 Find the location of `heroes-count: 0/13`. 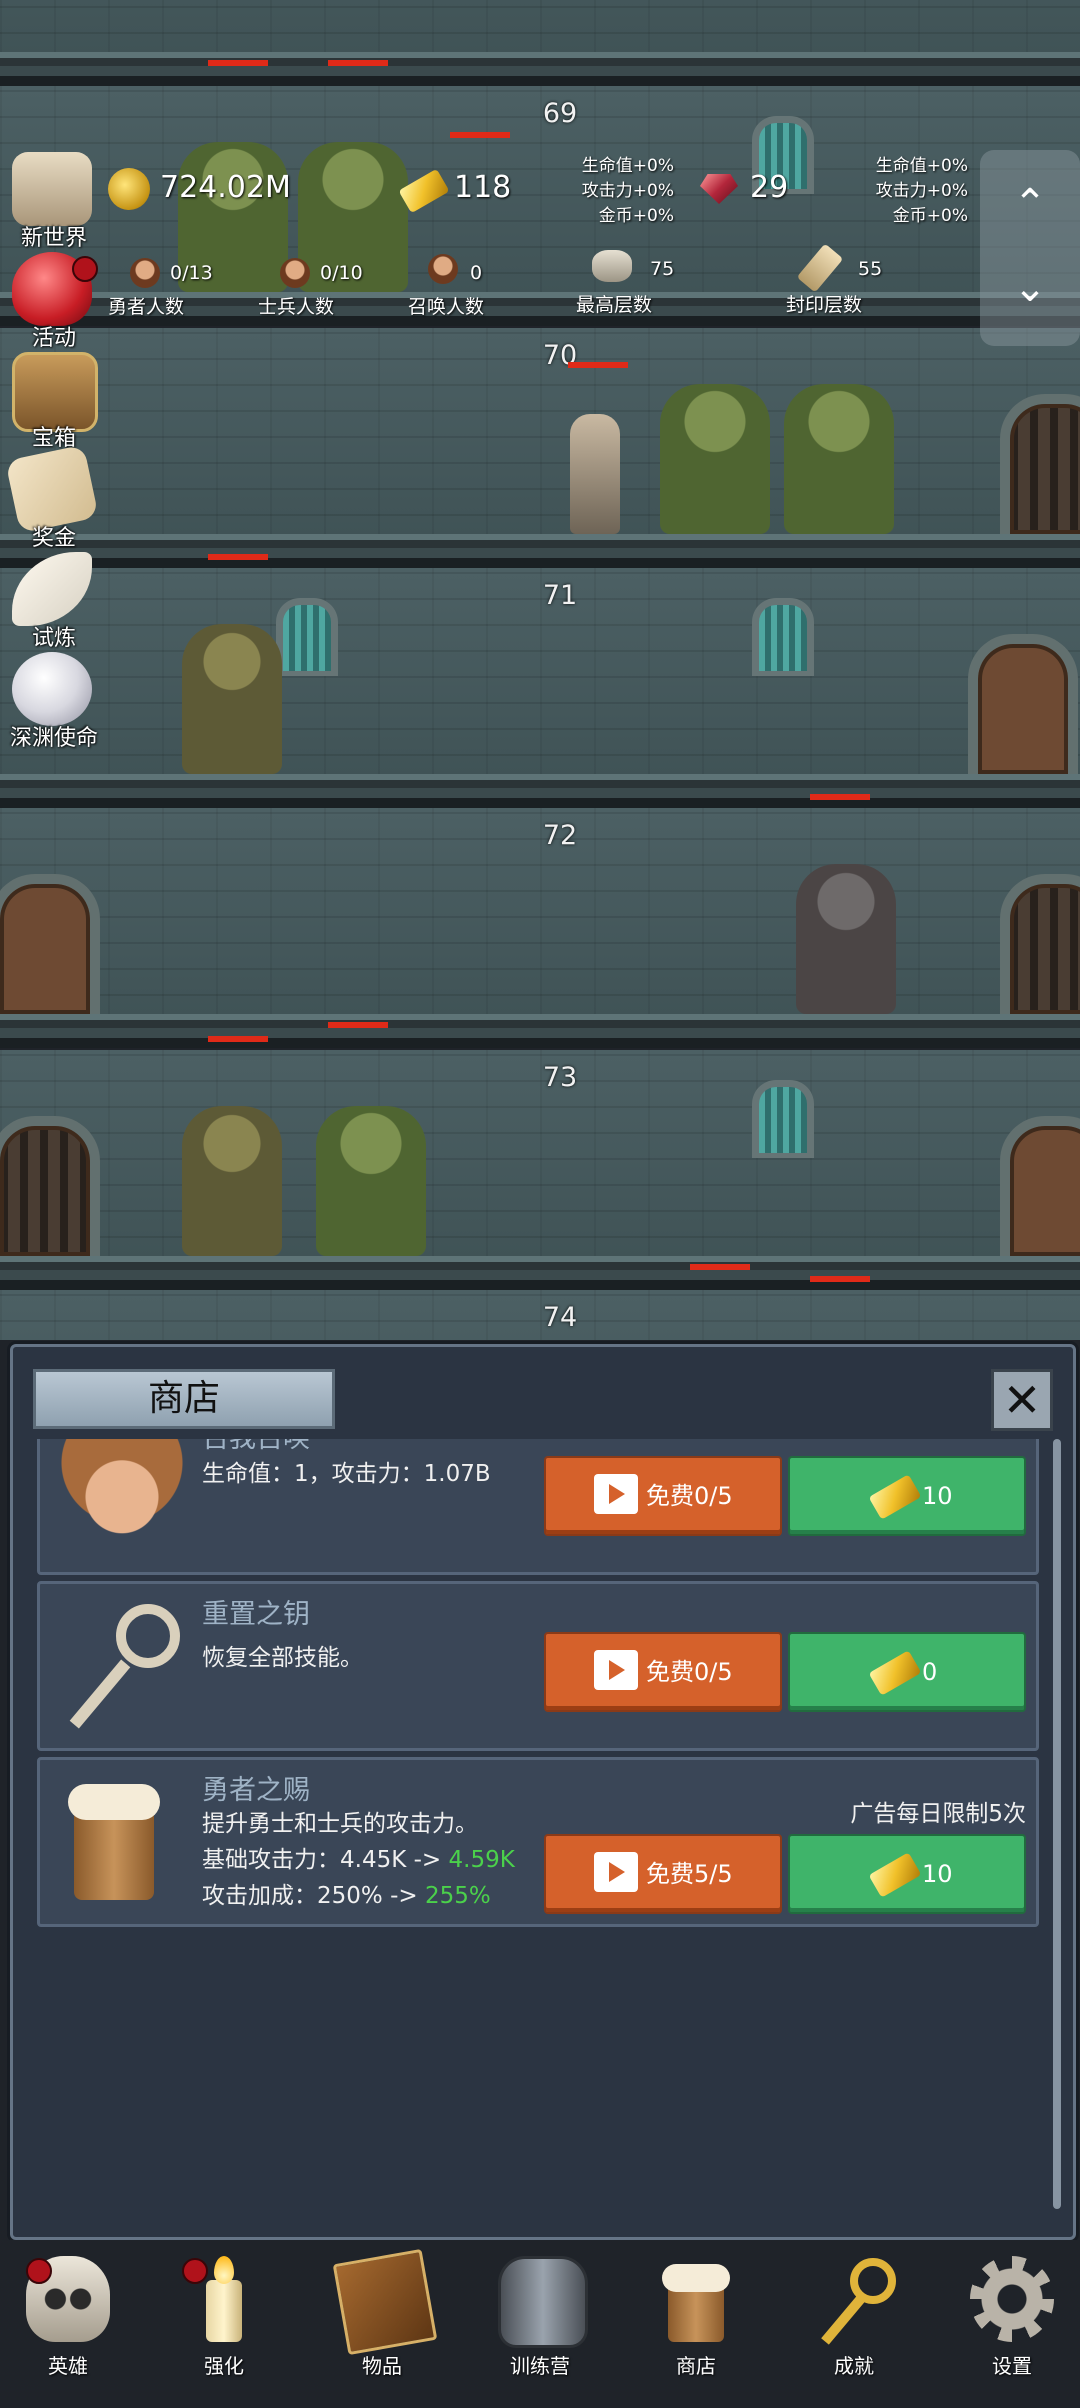

heroes-count: 0/13 is located at coordinates (191, 273).